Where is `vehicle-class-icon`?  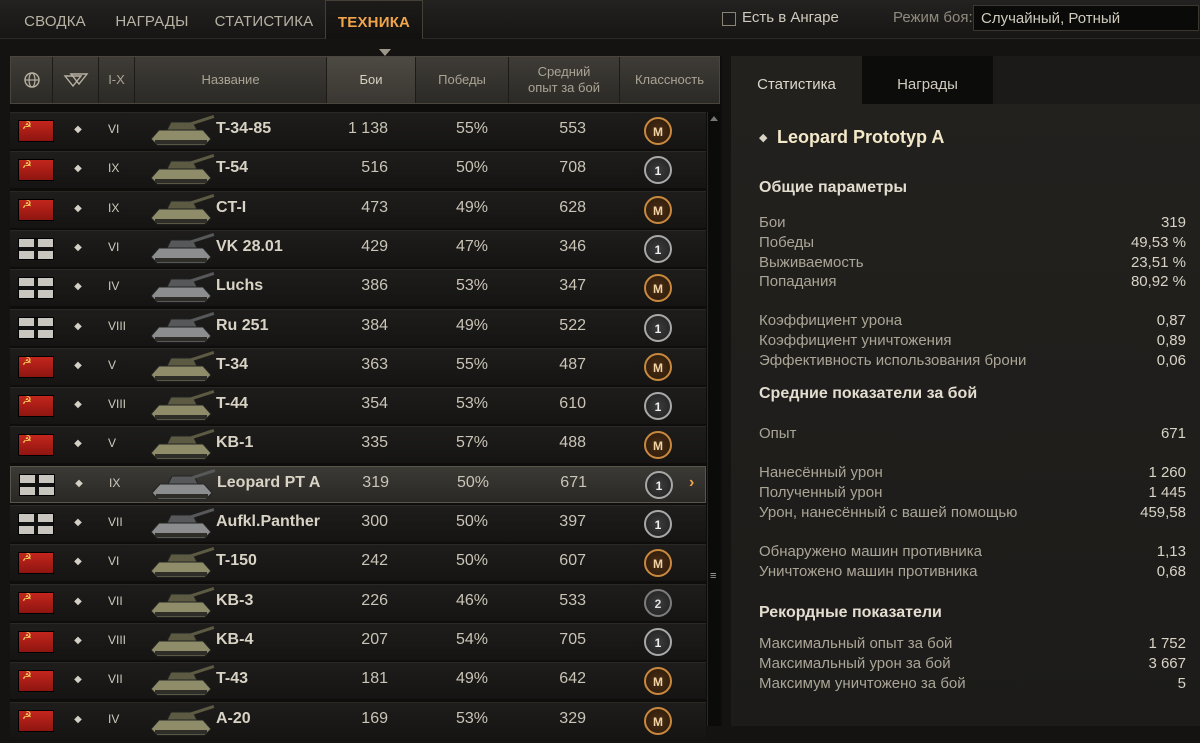 vehicle-class-icon is located at coordinates (75, 80).